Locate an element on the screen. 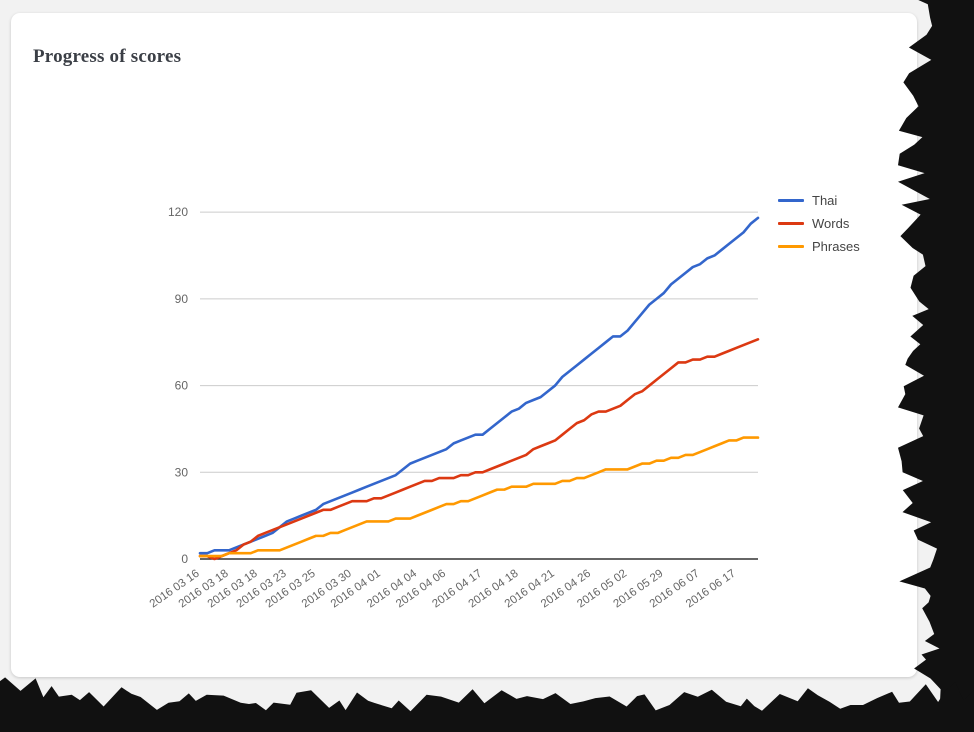 The height and width of the screenshot is (732, 974). chart-legend: Thai Words Phrases is located at coordinates (843, 223).